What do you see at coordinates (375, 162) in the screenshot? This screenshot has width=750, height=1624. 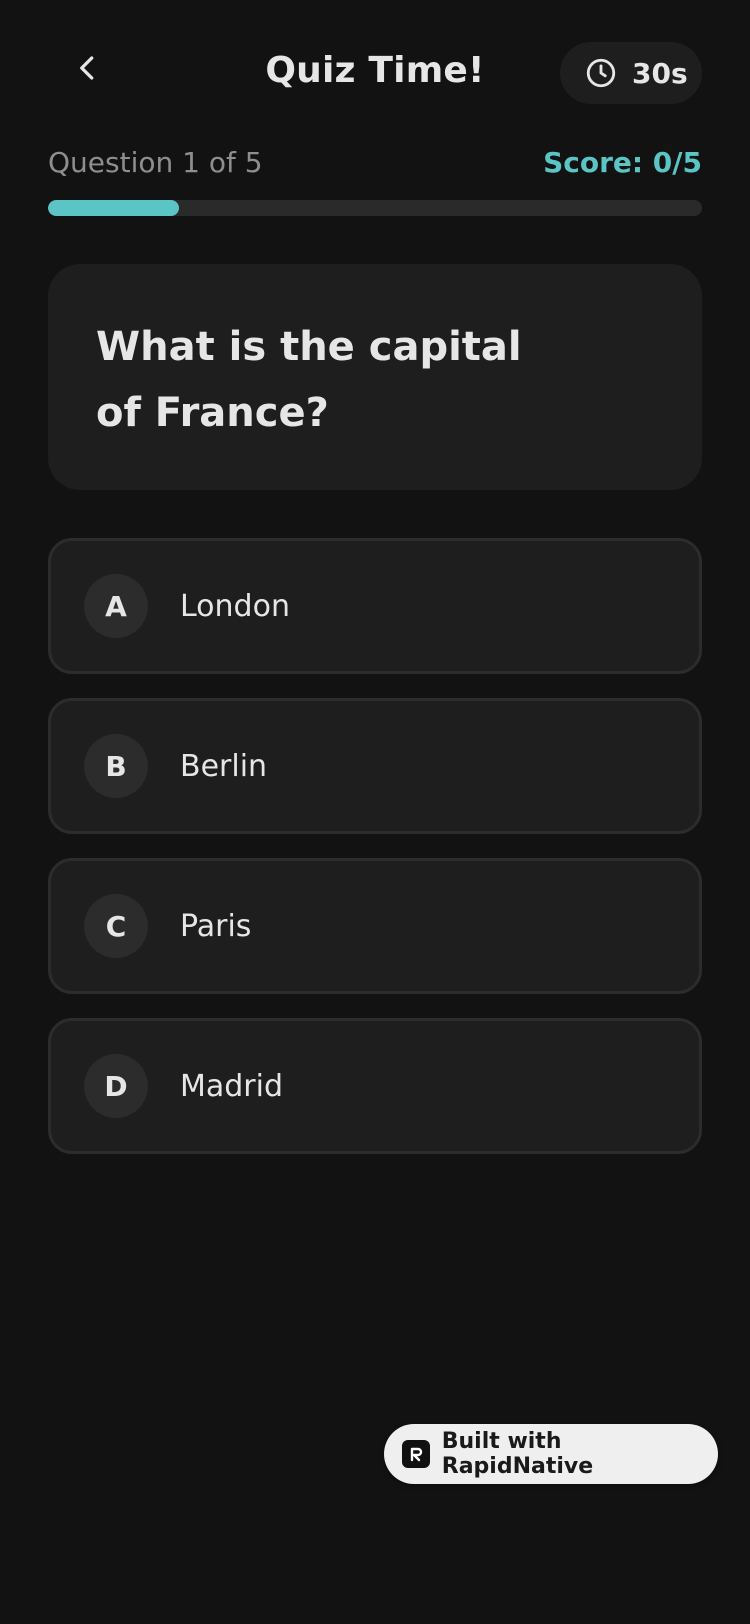 I see `progress-info: Question 1 of 5 Score: 0/5` at bounding box center [375, 162].